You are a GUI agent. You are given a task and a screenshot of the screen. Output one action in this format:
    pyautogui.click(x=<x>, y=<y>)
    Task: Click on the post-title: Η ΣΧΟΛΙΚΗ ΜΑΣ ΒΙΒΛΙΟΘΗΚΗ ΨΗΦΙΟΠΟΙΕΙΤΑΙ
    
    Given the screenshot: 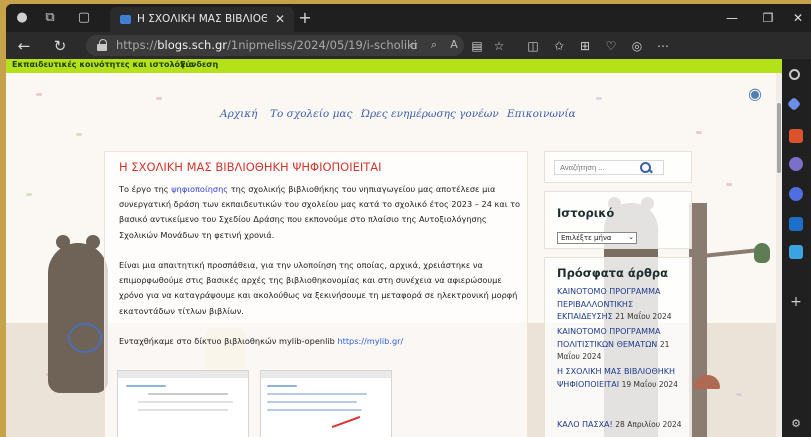 What is the action you would take?
    pyautogui.click(x=250, y=167)
    